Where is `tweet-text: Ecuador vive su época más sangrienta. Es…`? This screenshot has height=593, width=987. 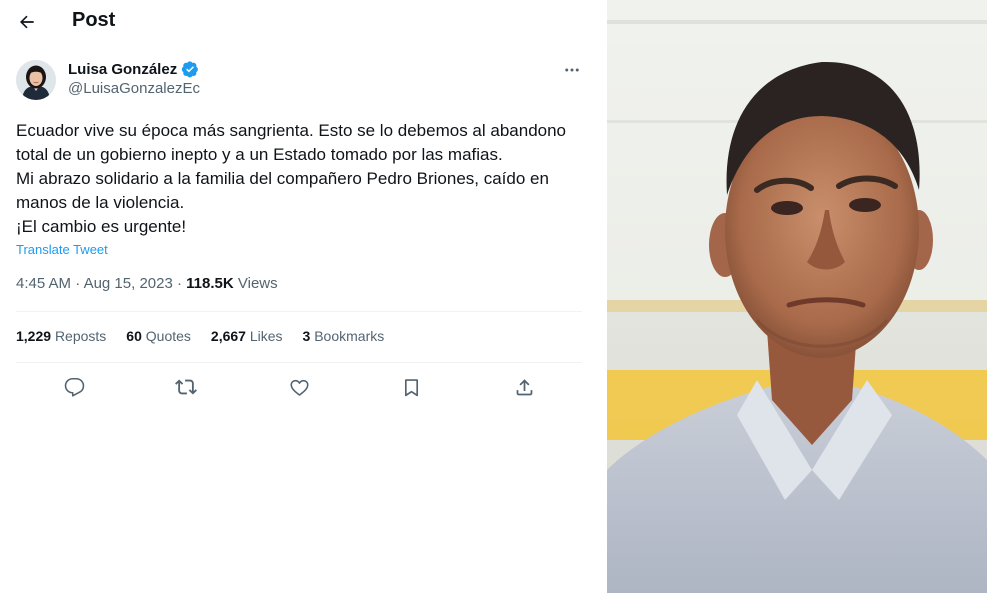
tweet-text: Ecuador vive su época más sangrienta. Es… is located at coordinates (301, 179).